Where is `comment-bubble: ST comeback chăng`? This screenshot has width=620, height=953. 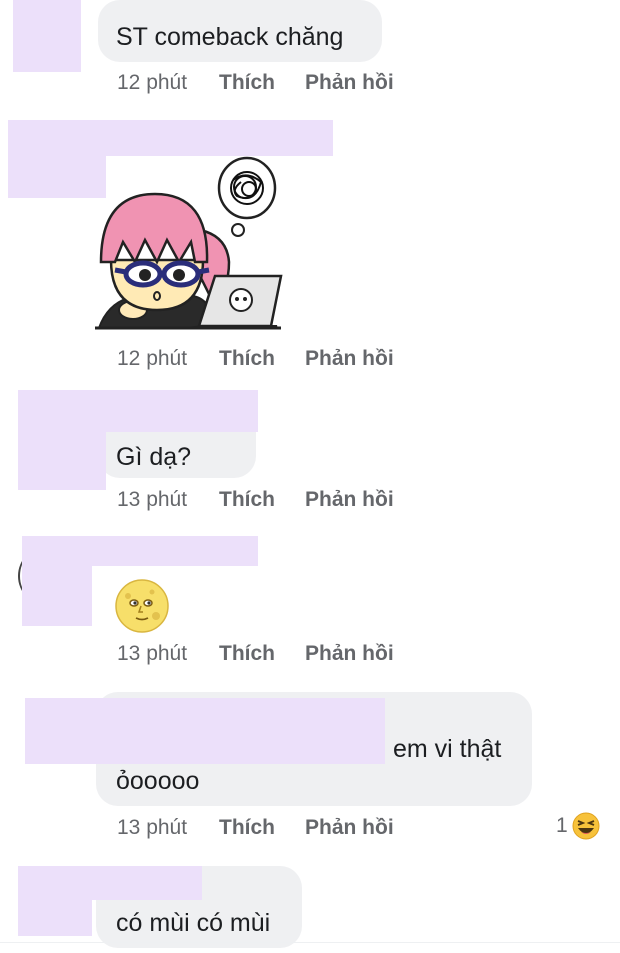
comment-bubble: ST comeback chăng is located at coordinates (240, 31).